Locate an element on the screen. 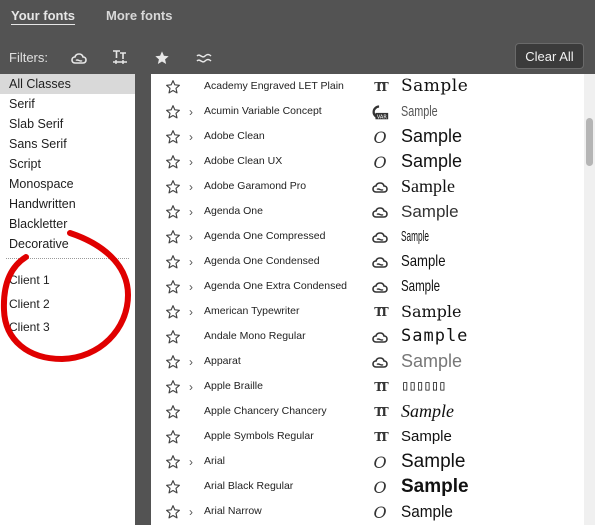 The image size is (595, 525). class-item-decorative: Decorative is located at coordinates (67, 241).